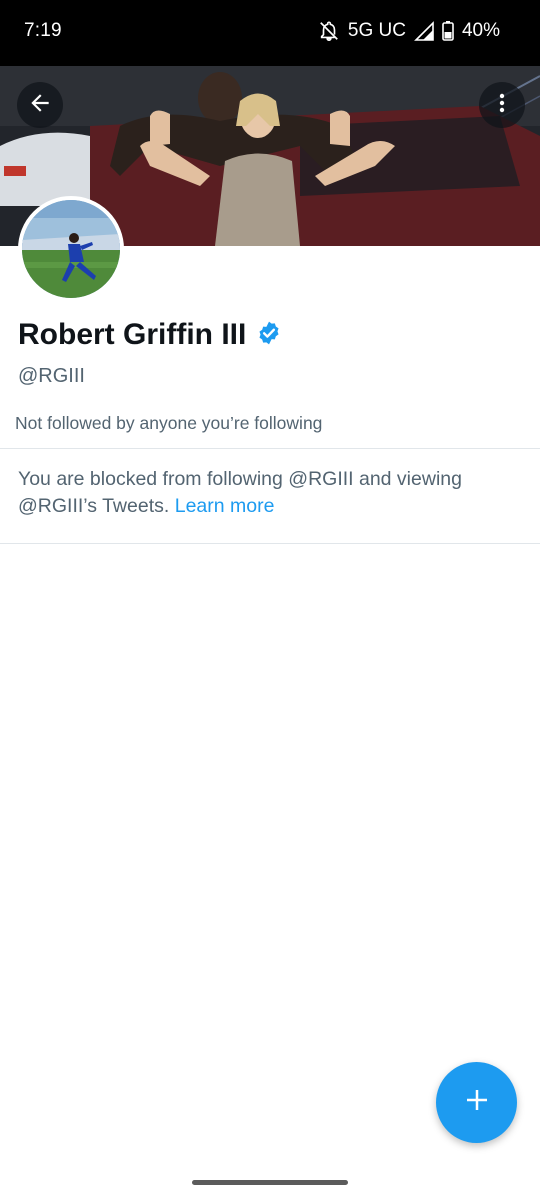 The height and width of the screenshot is (1200, 540). Describe the element at coordinates (270, 33) in the screenshot. I see `status-bar: 7:19 5G UC 40%` at that location.